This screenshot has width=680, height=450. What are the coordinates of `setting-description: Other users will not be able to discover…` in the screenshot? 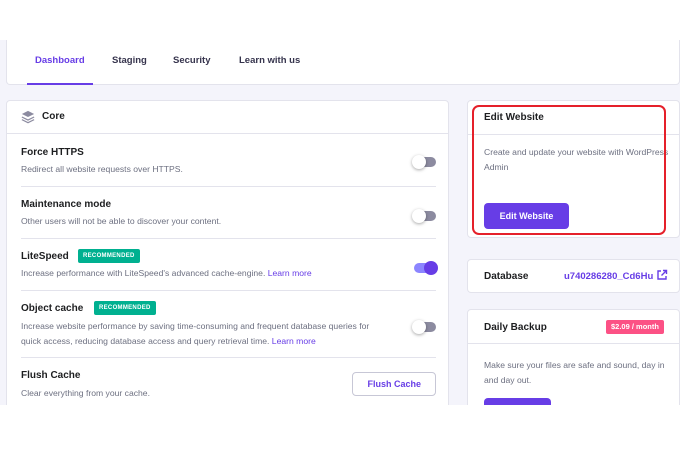 It's located at (121, 221).